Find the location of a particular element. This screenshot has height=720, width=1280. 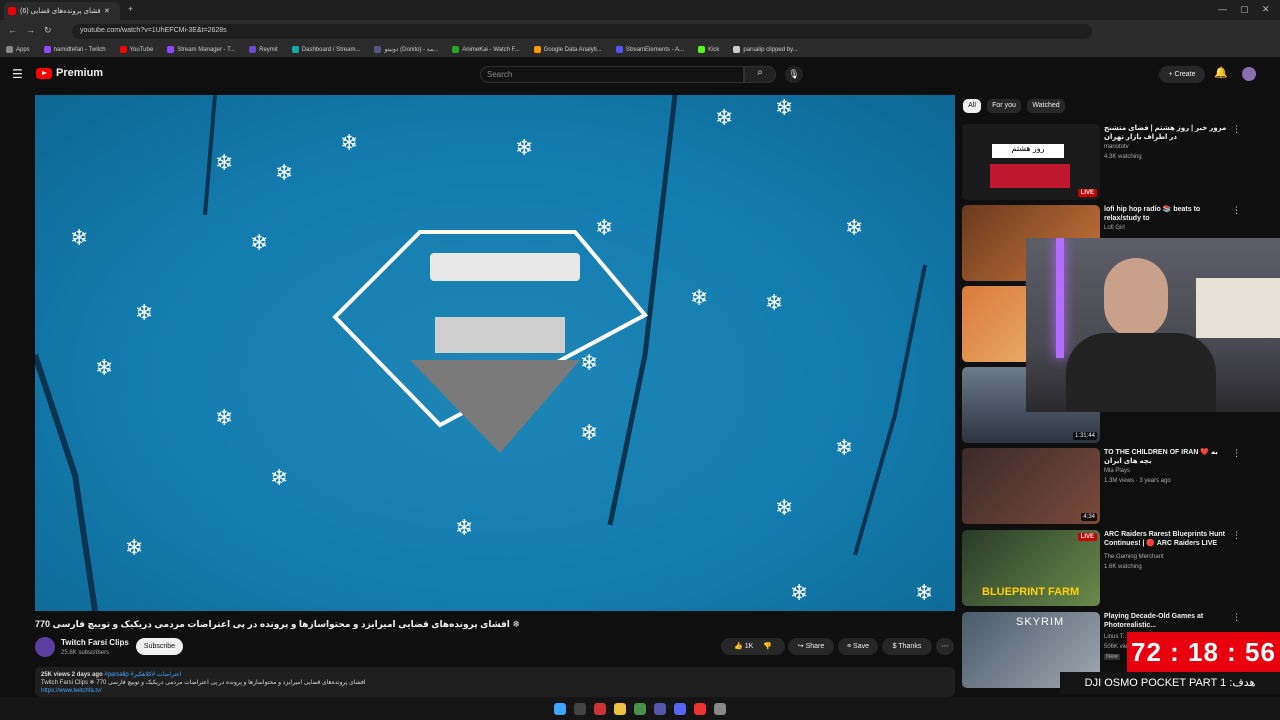

share-button: ↪ Share is located at coordinates (811, 646).